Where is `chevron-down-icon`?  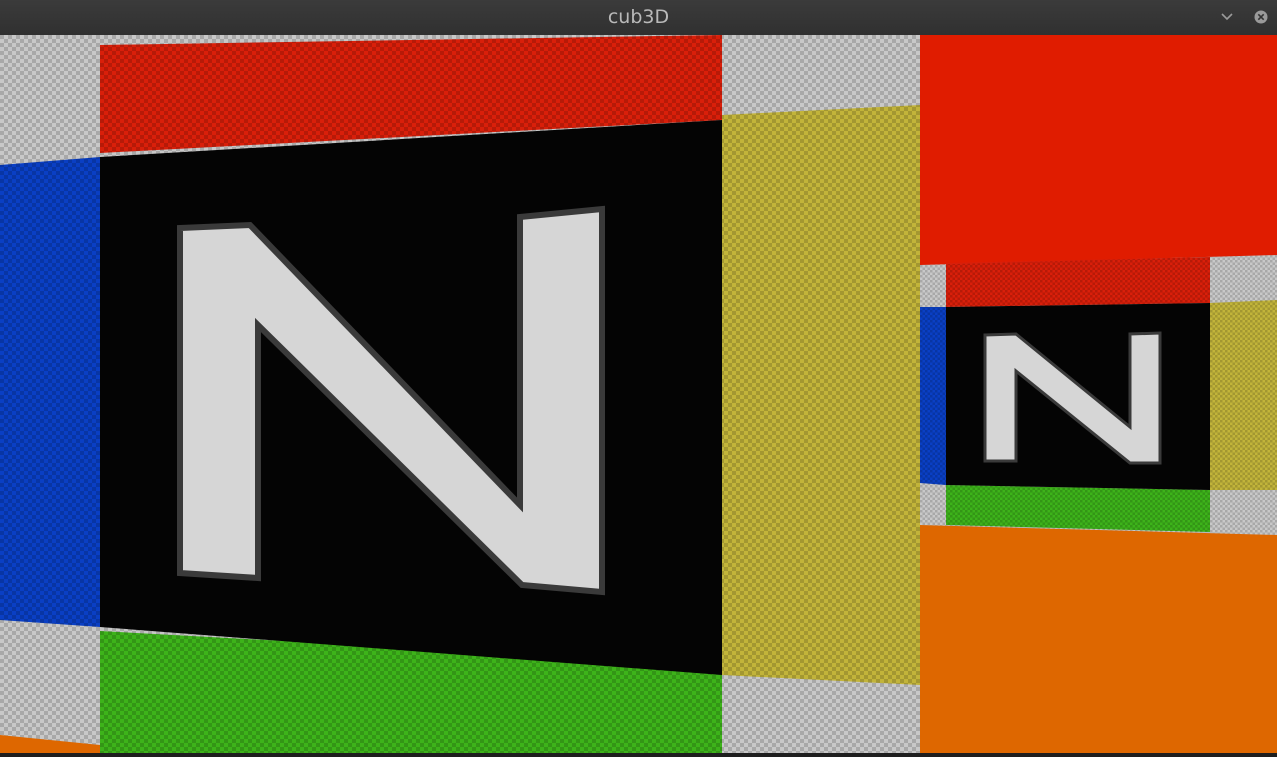
chevron-down-icon is located at coordinates (1227, 17).